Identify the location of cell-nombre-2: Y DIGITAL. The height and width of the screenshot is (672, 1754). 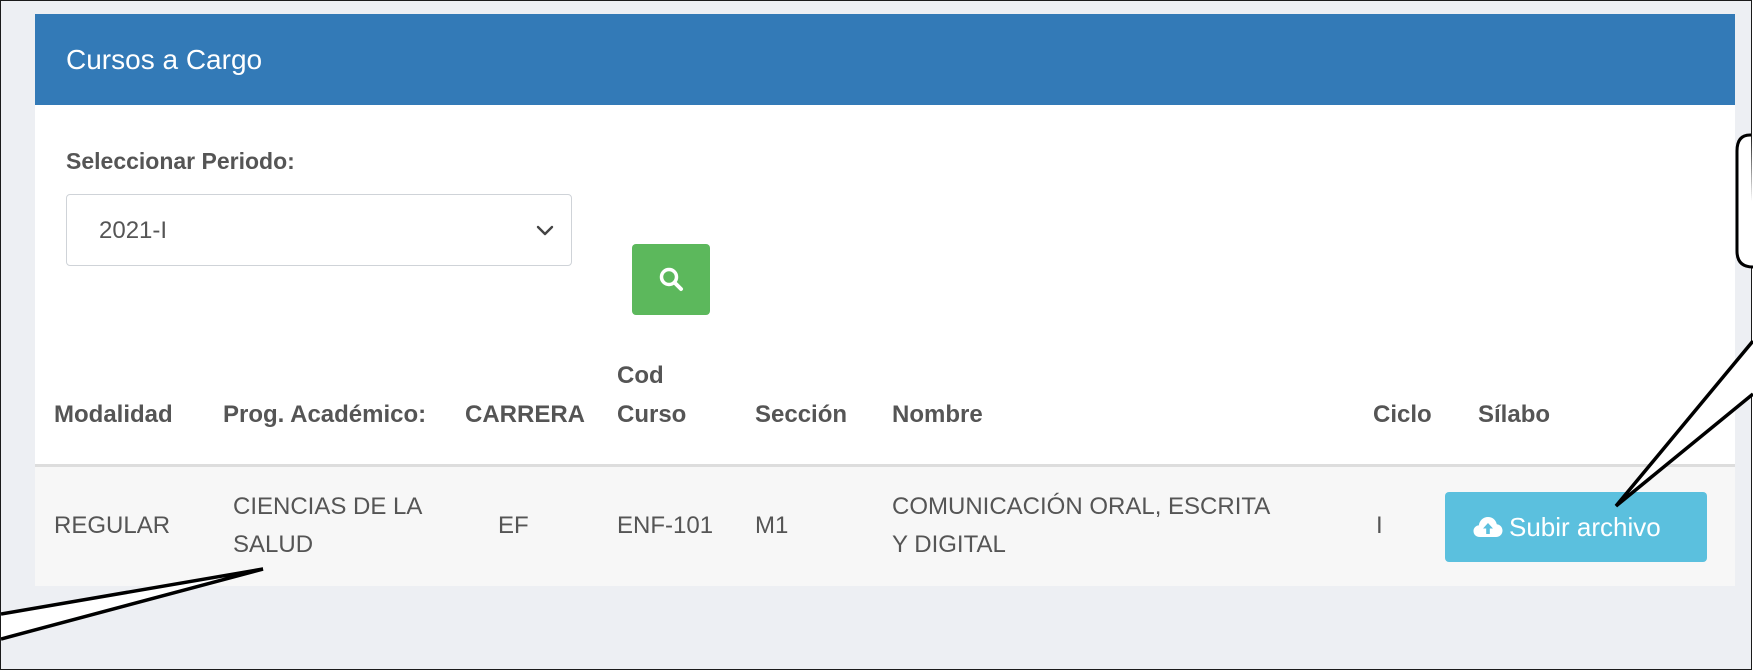
(949, 544).